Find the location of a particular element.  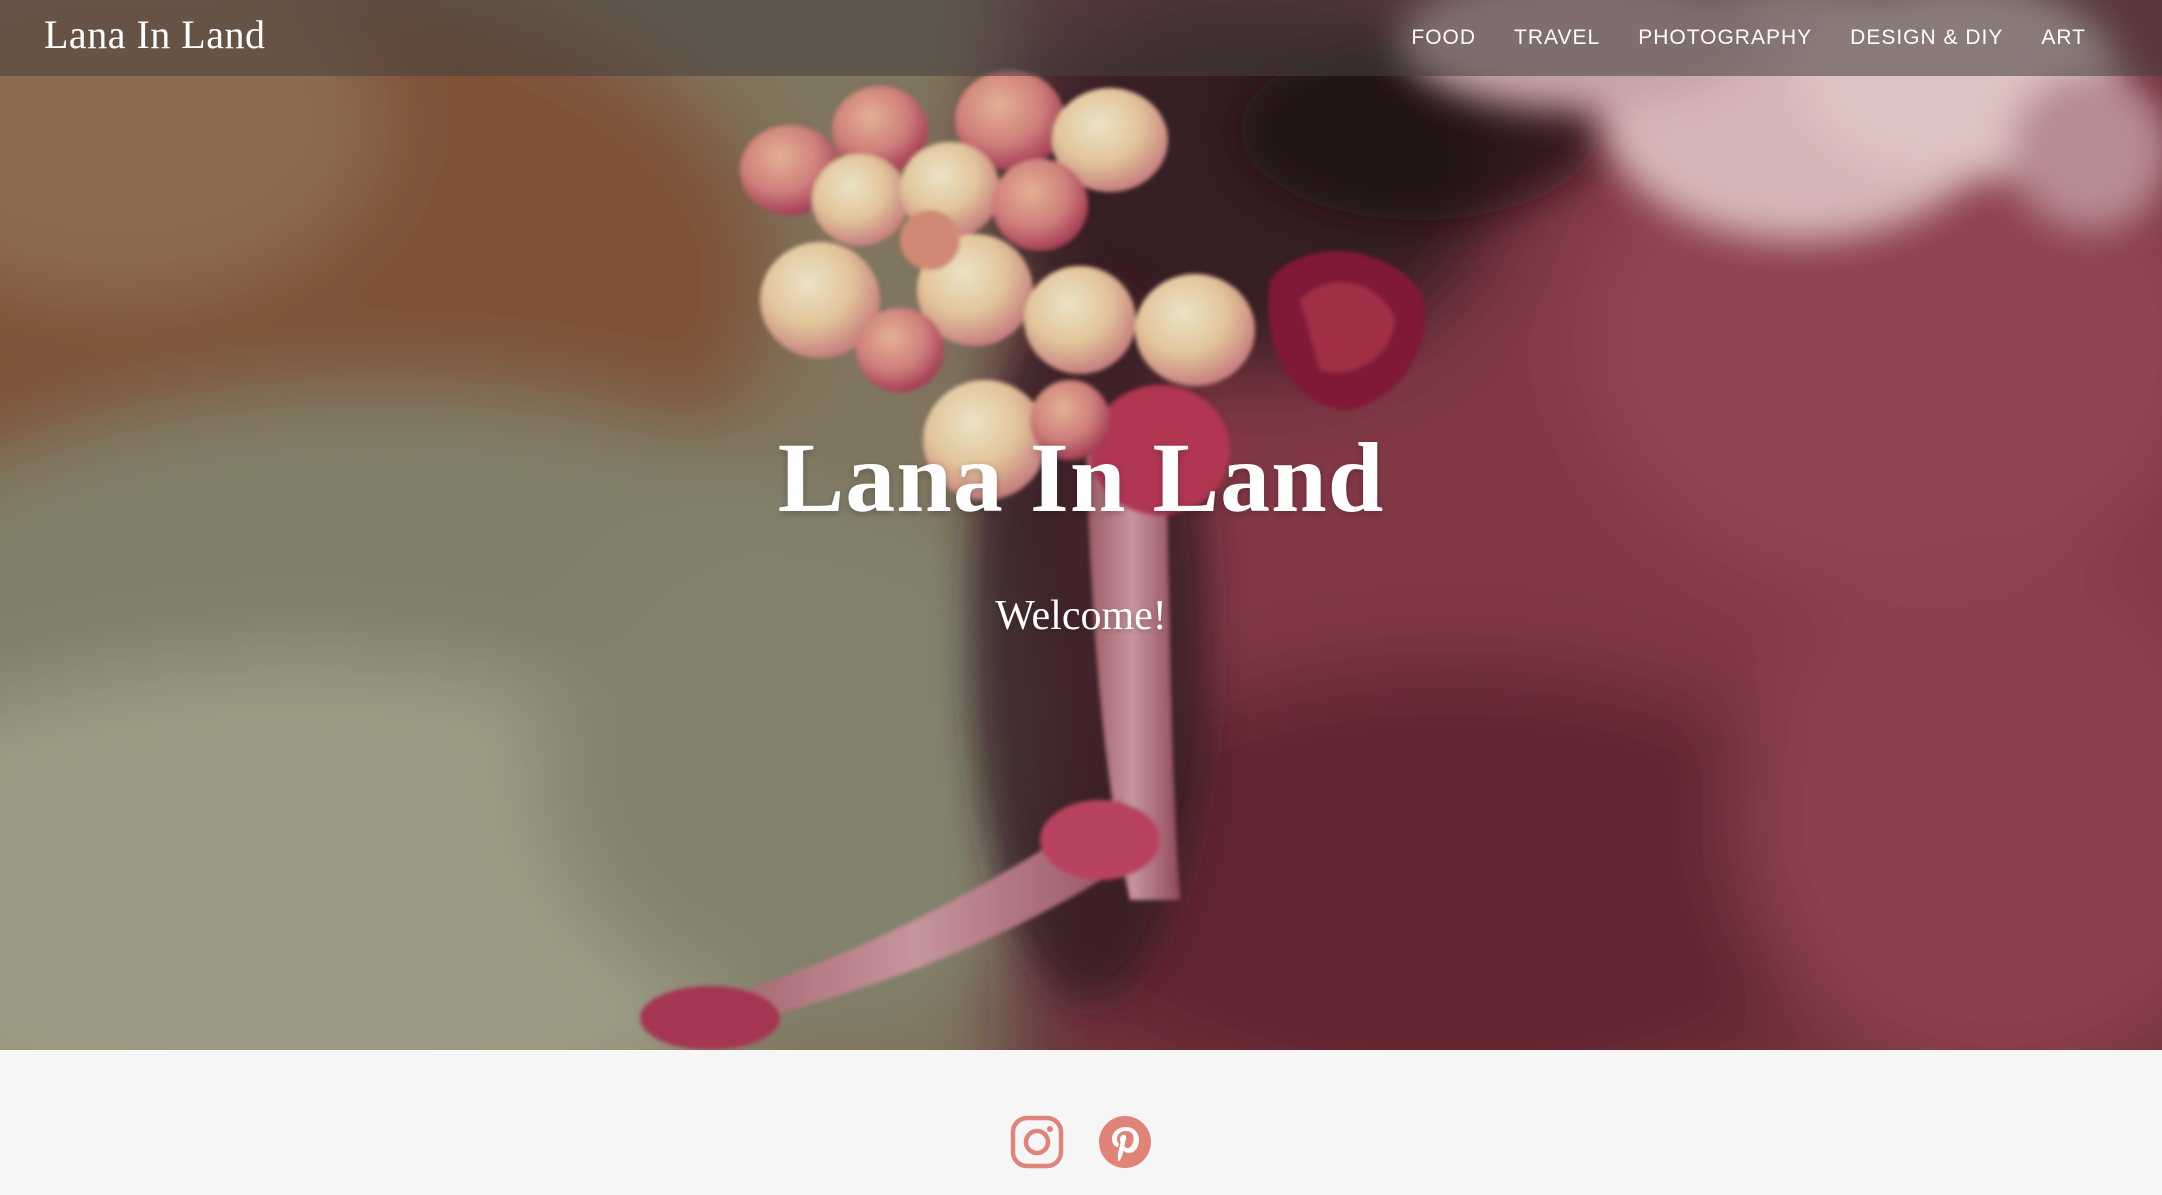

main-navigation: FOOD TRAVEL PHOTOGRAPHY DESIGN & DIY ART is located at coordinates (1748, 38).